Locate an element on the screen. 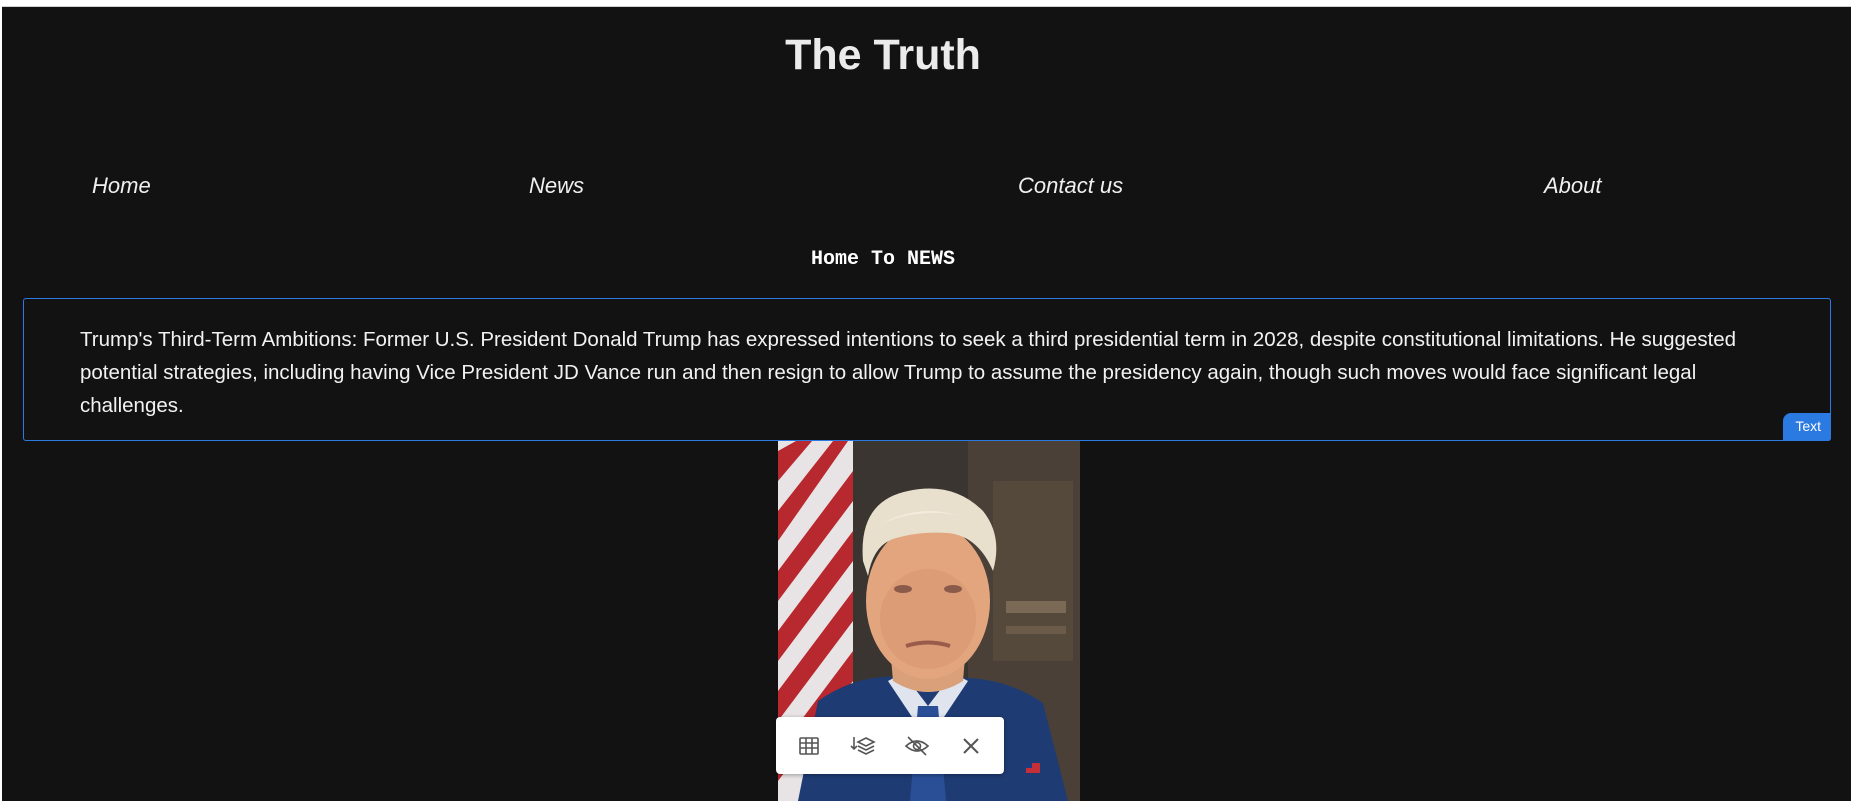  layers-sort-icon is located at coordinates (863, 746).